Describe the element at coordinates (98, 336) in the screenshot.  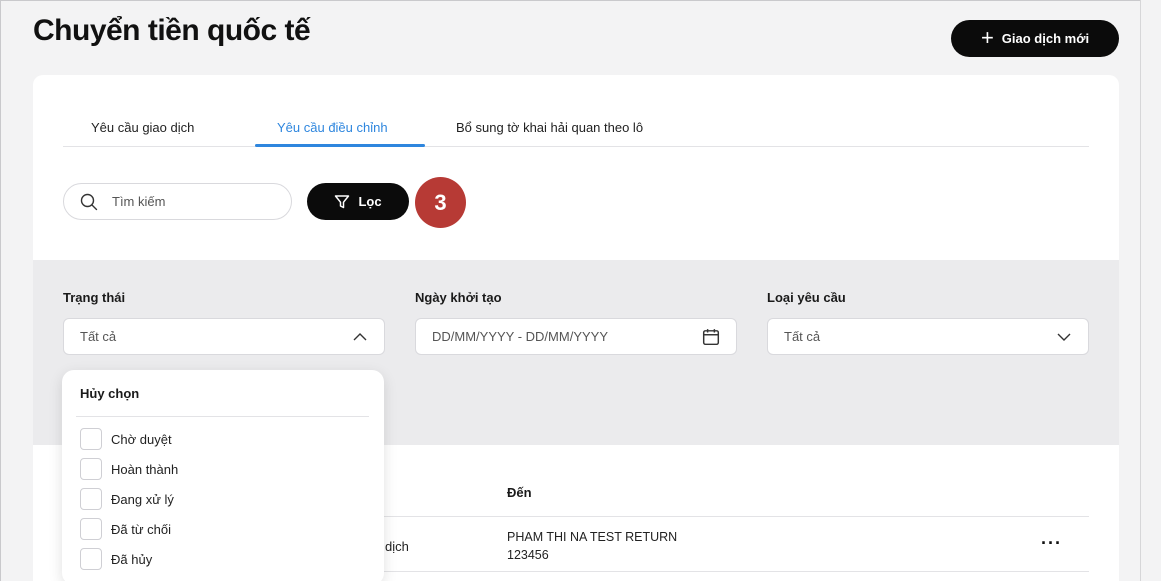
I see `status-select-value: Tất cả` at that location.